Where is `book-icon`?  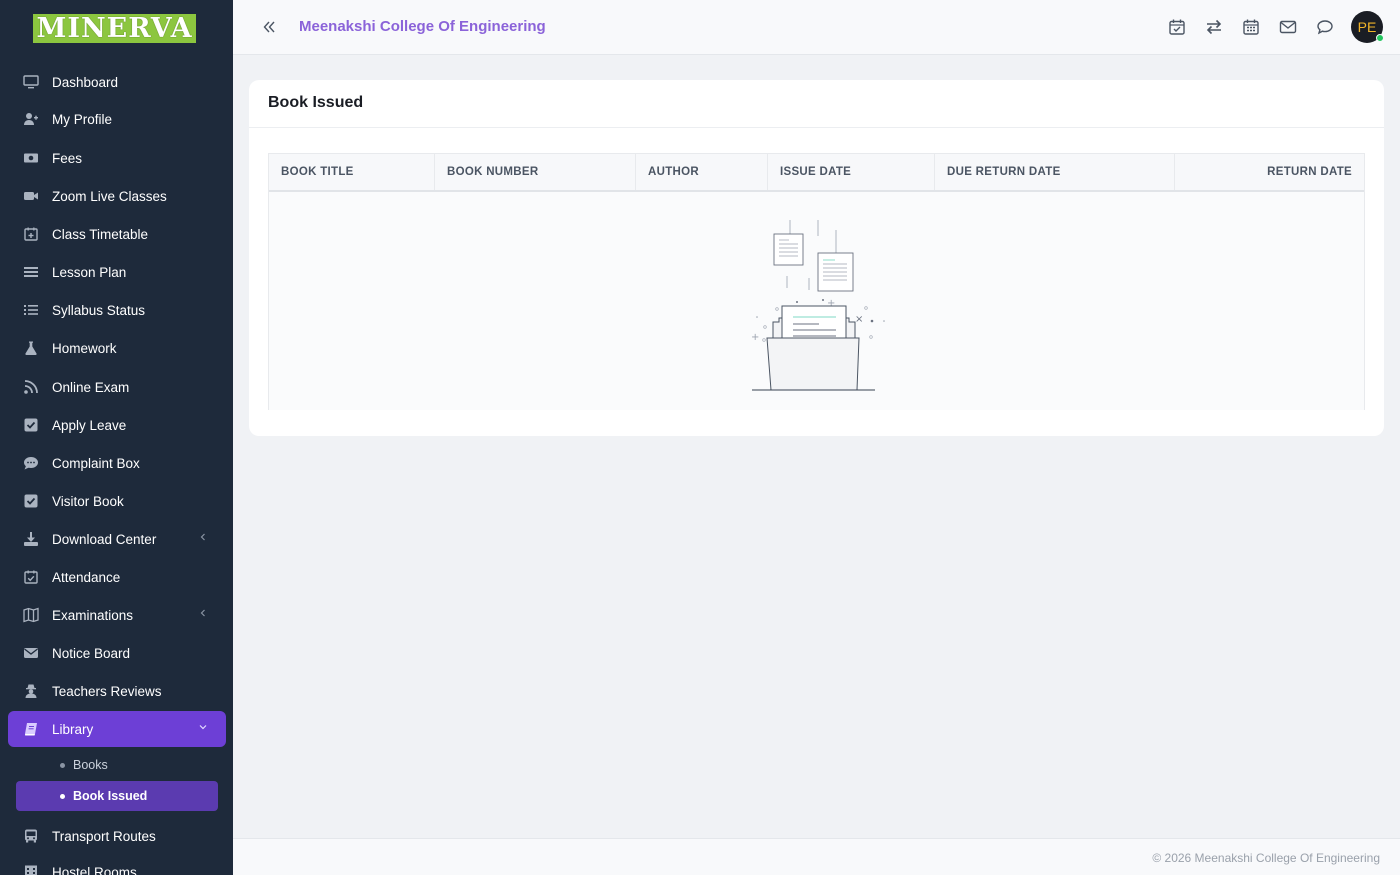
book-icon is located at coordinates (31, 729).